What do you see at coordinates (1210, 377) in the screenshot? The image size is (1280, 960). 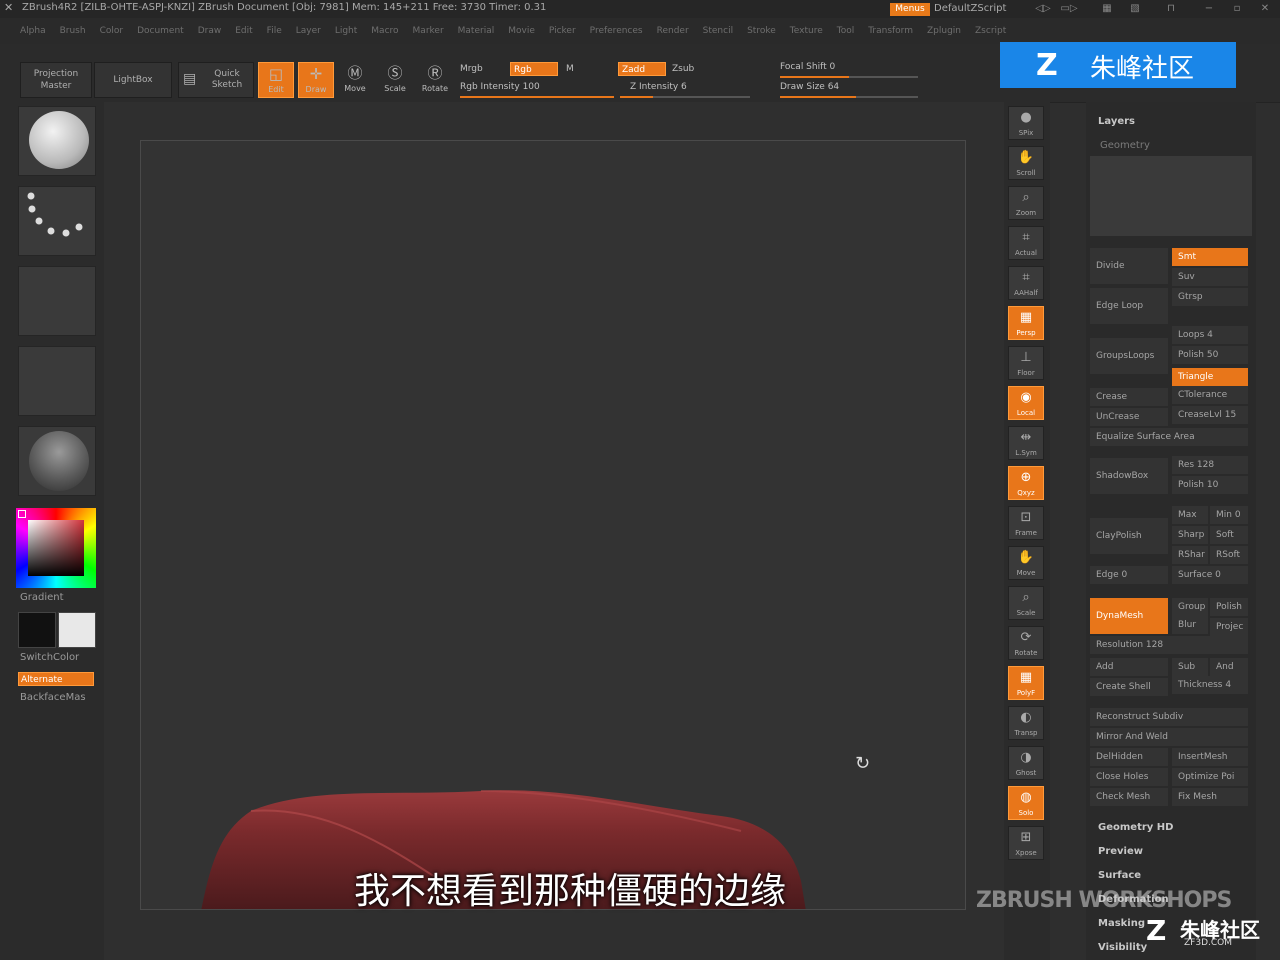 I see `triangle-toggle: Triangle` at bounding box center [1210, 377].